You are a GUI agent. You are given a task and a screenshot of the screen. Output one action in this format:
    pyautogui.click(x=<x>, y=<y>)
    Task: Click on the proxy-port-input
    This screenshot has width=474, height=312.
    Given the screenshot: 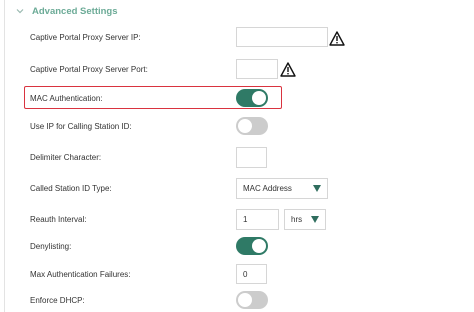 What is the action you would take?
    pyautogui.click(x=257, y=69)
    